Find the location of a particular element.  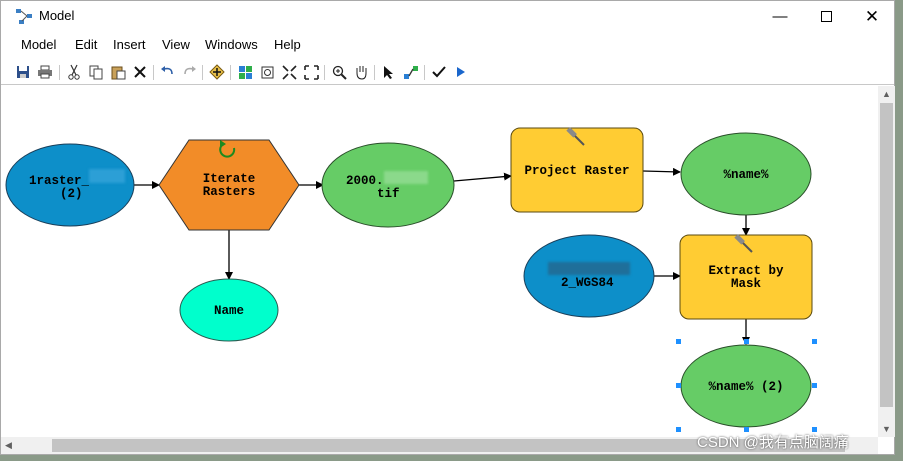

paste-icon is located at coordinates (118, 72).